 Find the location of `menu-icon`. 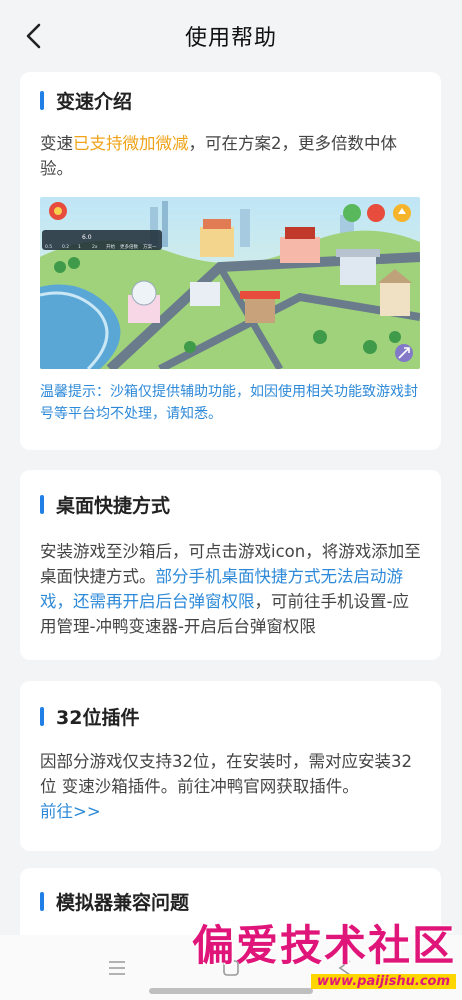

menu-icon is located at coordinates (117, 967).